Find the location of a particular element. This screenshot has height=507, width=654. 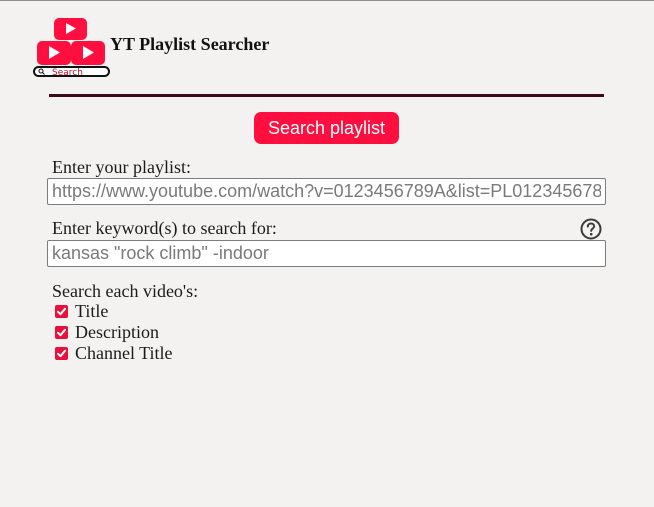

app-logo: Search is located at coordinates (72, 48).